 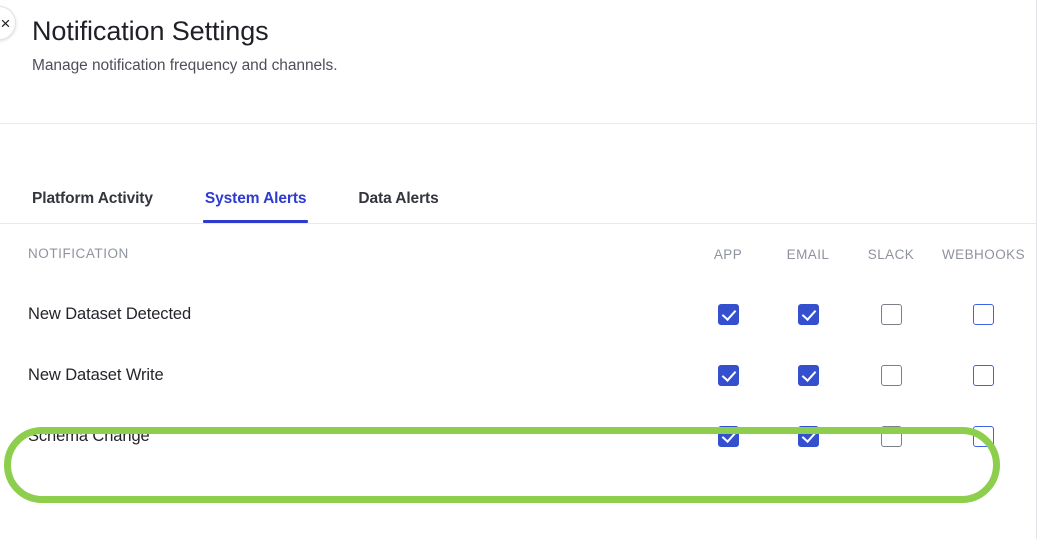 I want to click on column-header-app: APP, so click(x=728, y=254).